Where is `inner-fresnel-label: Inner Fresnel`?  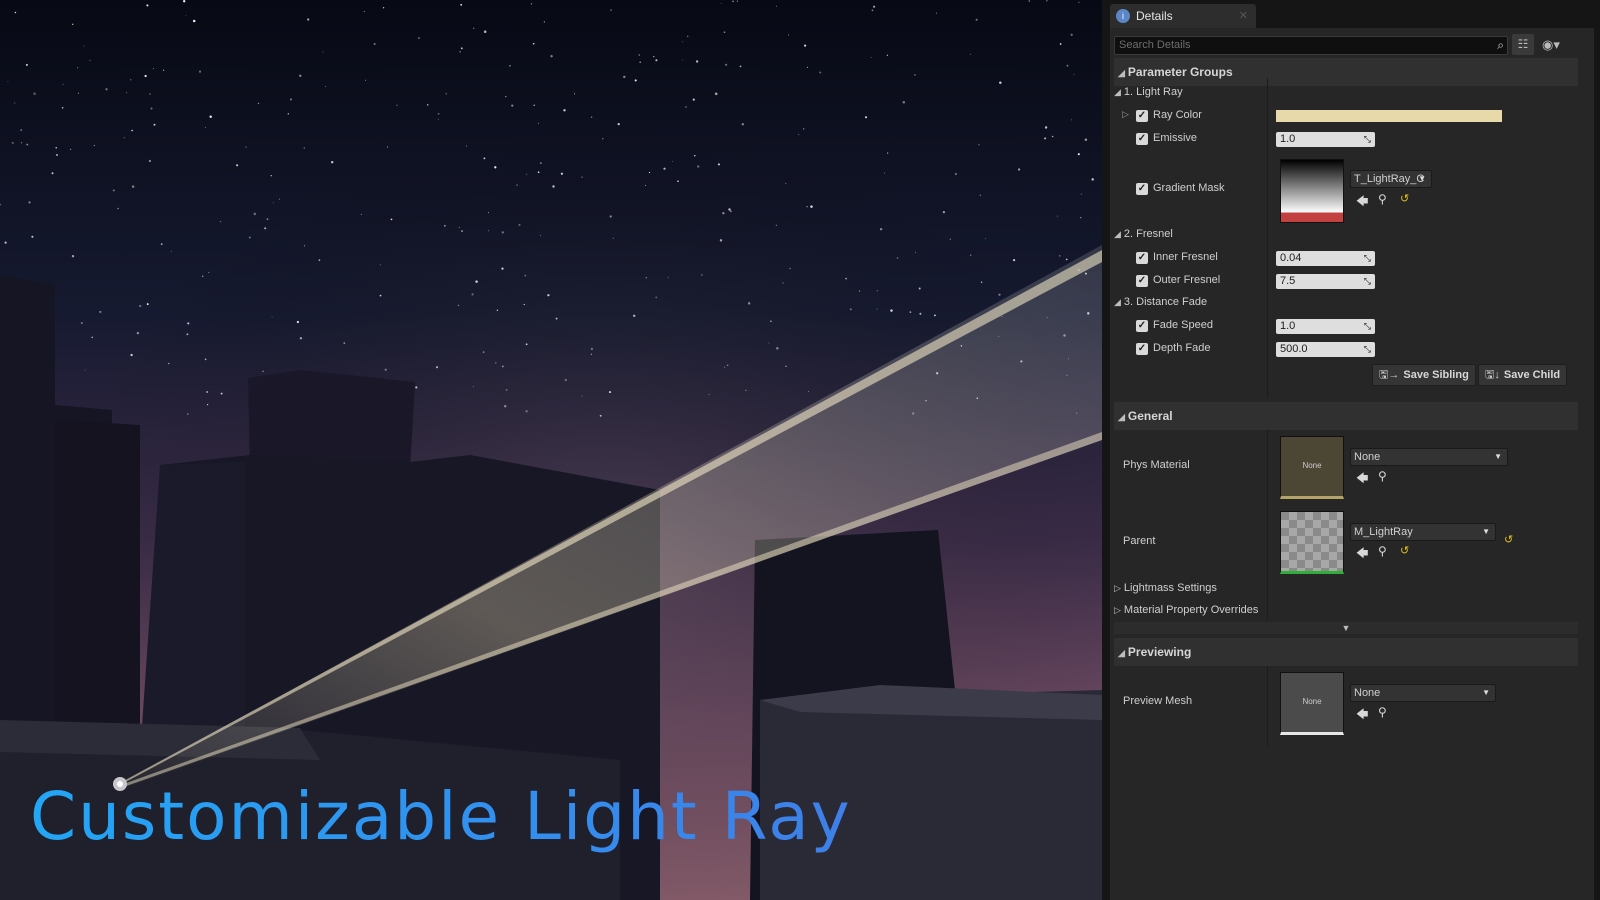
inner-fresnel-label: Inner Fresnel is located at coordinates (1185, 257).